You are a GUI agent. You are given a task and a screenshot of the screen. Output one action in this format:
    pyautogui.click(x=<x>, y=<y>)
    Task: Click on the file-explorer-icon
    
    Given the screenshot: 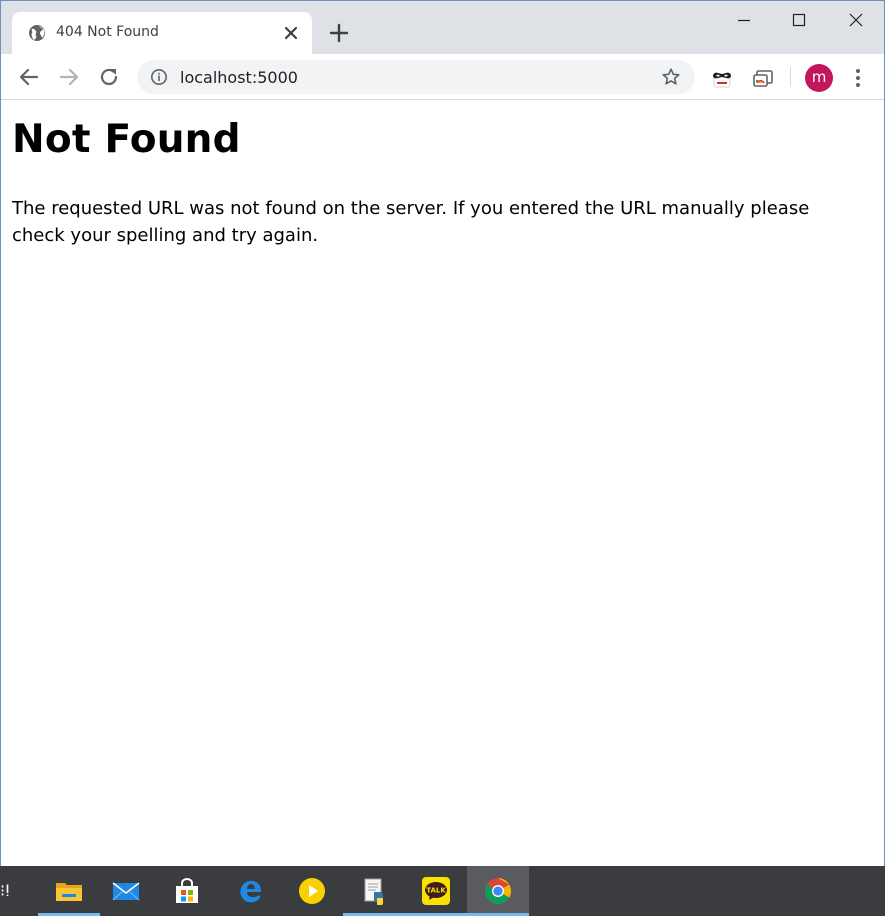 What is the action you would take?
    pyautogui.click(x=69, y=892)
    